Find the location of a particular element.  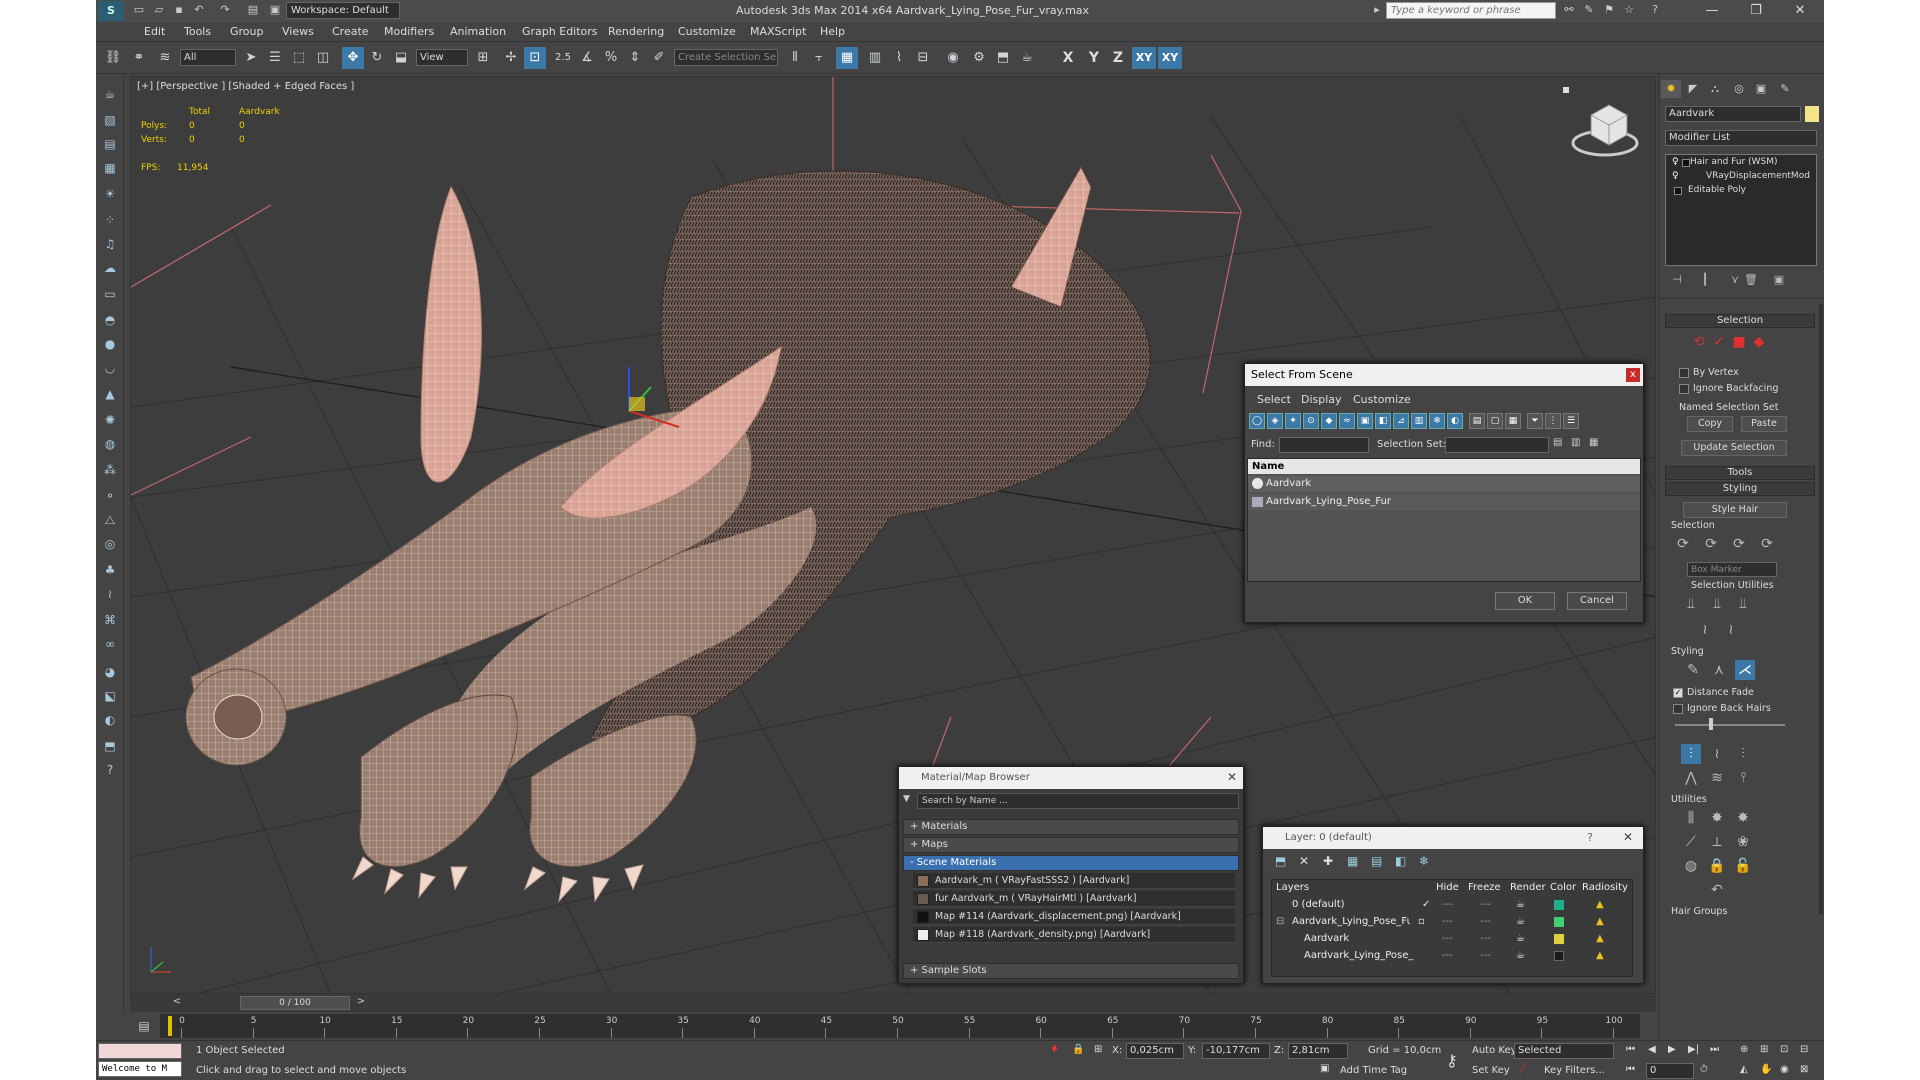

brush-tool-icon: ⋌ is located at coordinates (1745, 670).